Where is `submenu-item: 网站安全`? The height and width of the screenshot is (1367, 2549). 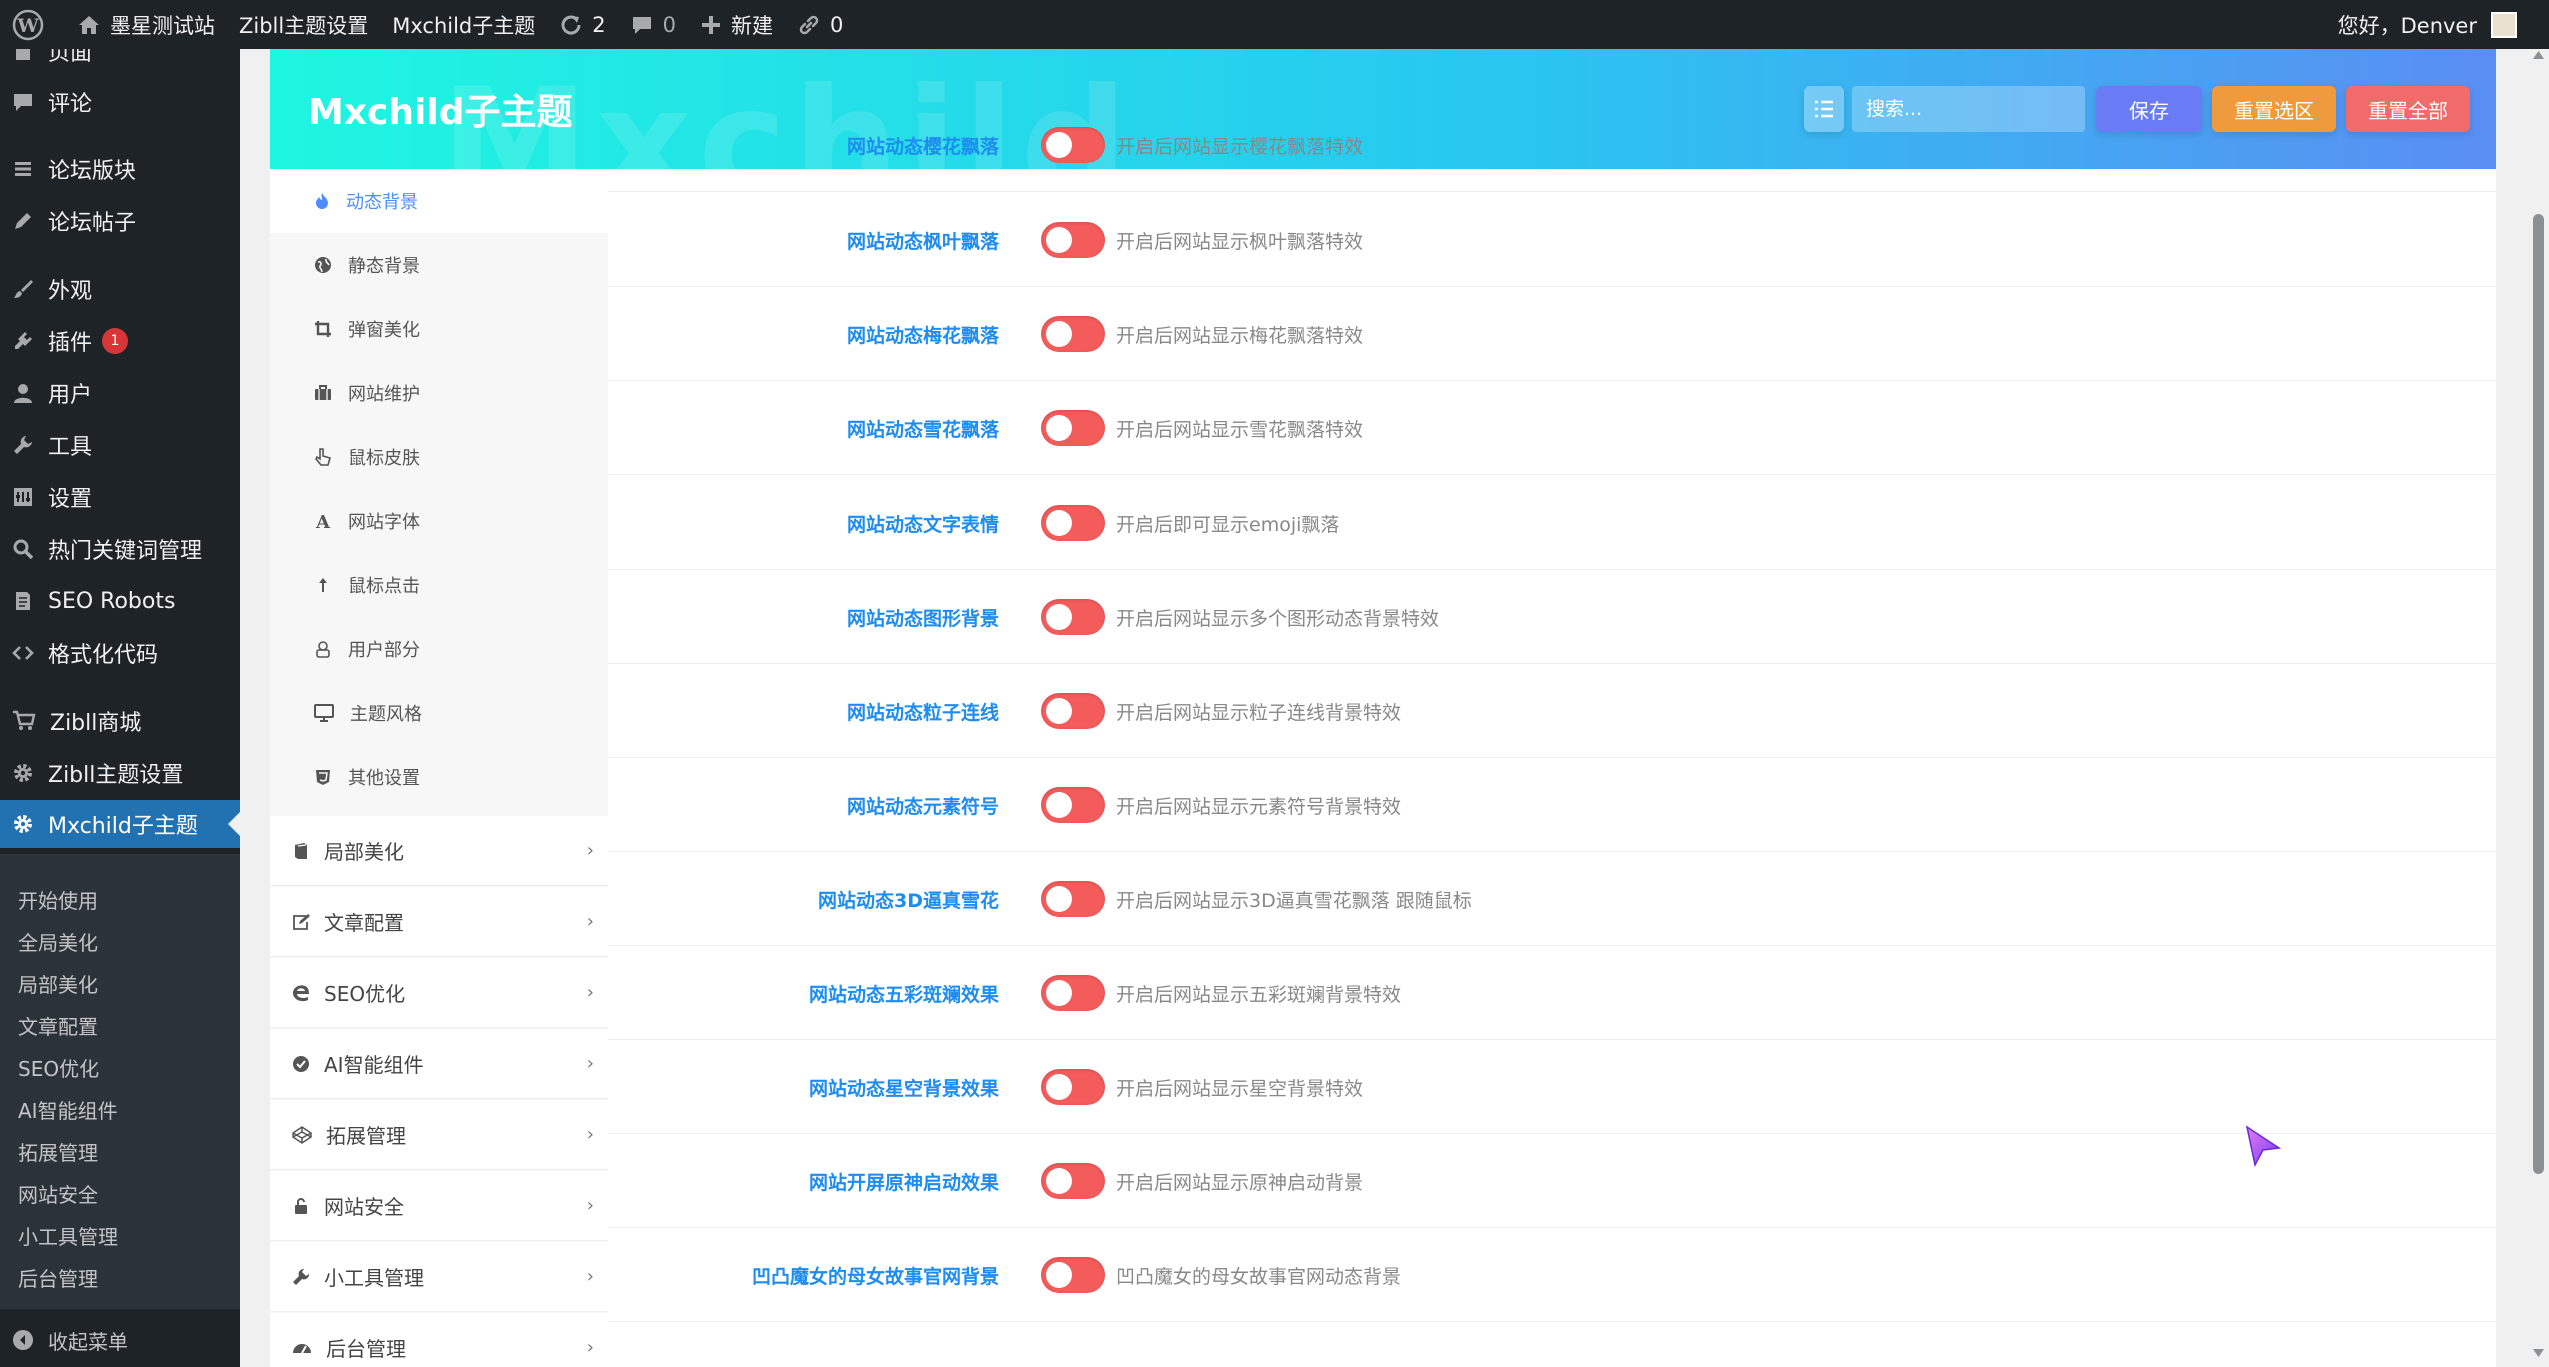
submenu-item: 网站安全 is located at coordinates (58, 1193).